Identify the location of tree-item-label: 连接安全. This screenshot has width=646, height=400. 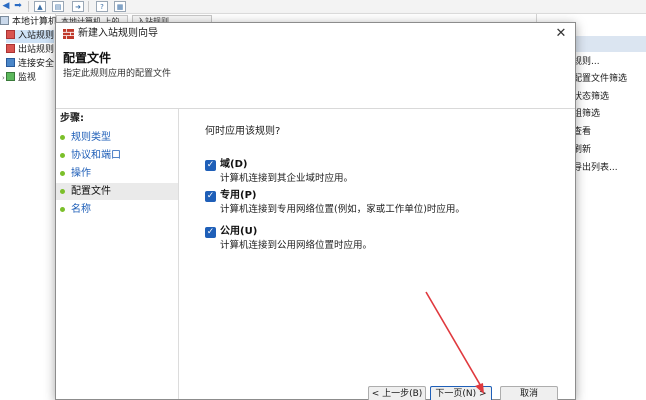
(36, 64).